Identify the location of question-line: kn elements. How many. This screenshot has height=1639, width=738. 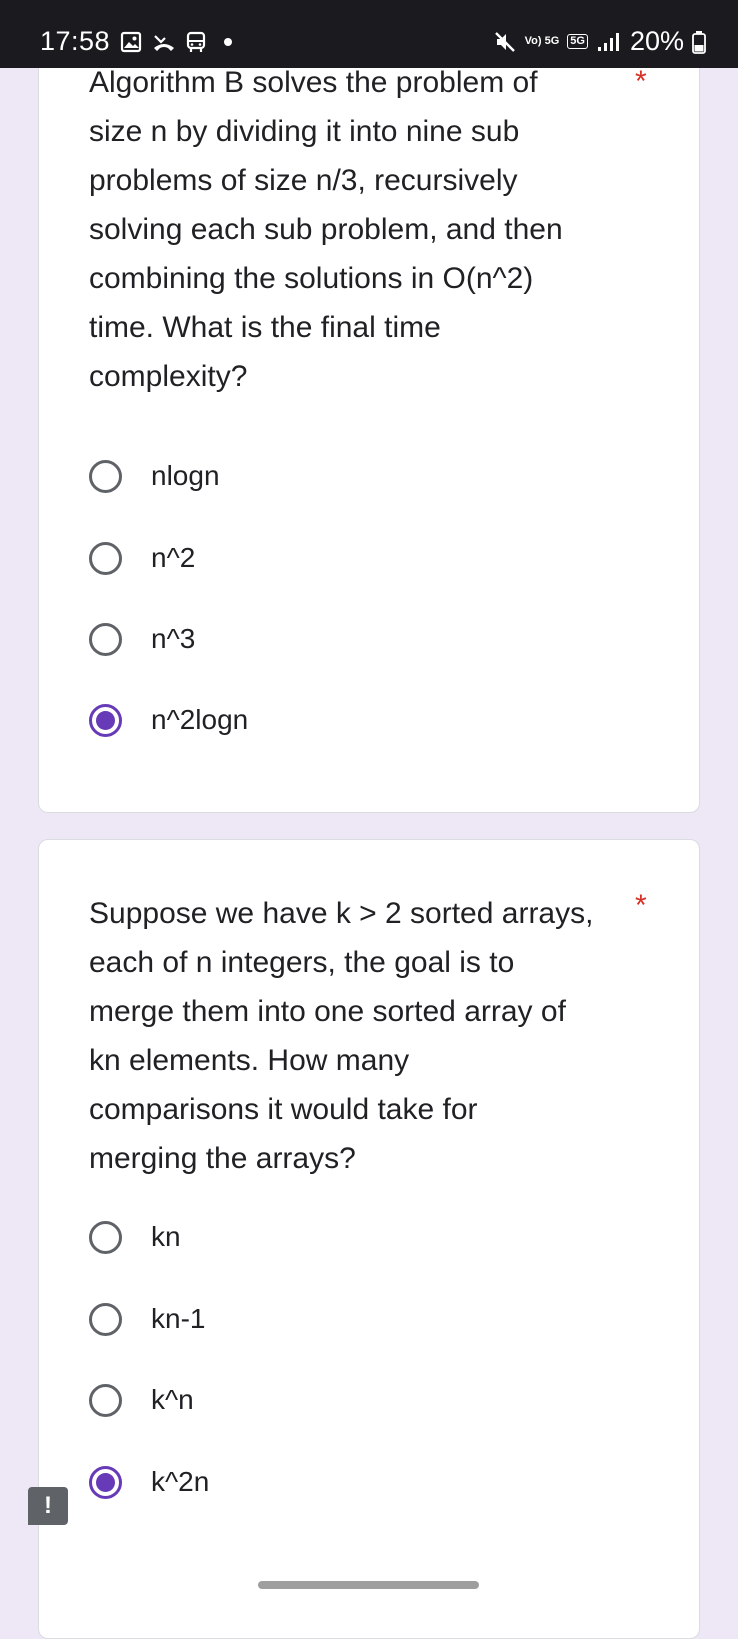
(249, 1060).